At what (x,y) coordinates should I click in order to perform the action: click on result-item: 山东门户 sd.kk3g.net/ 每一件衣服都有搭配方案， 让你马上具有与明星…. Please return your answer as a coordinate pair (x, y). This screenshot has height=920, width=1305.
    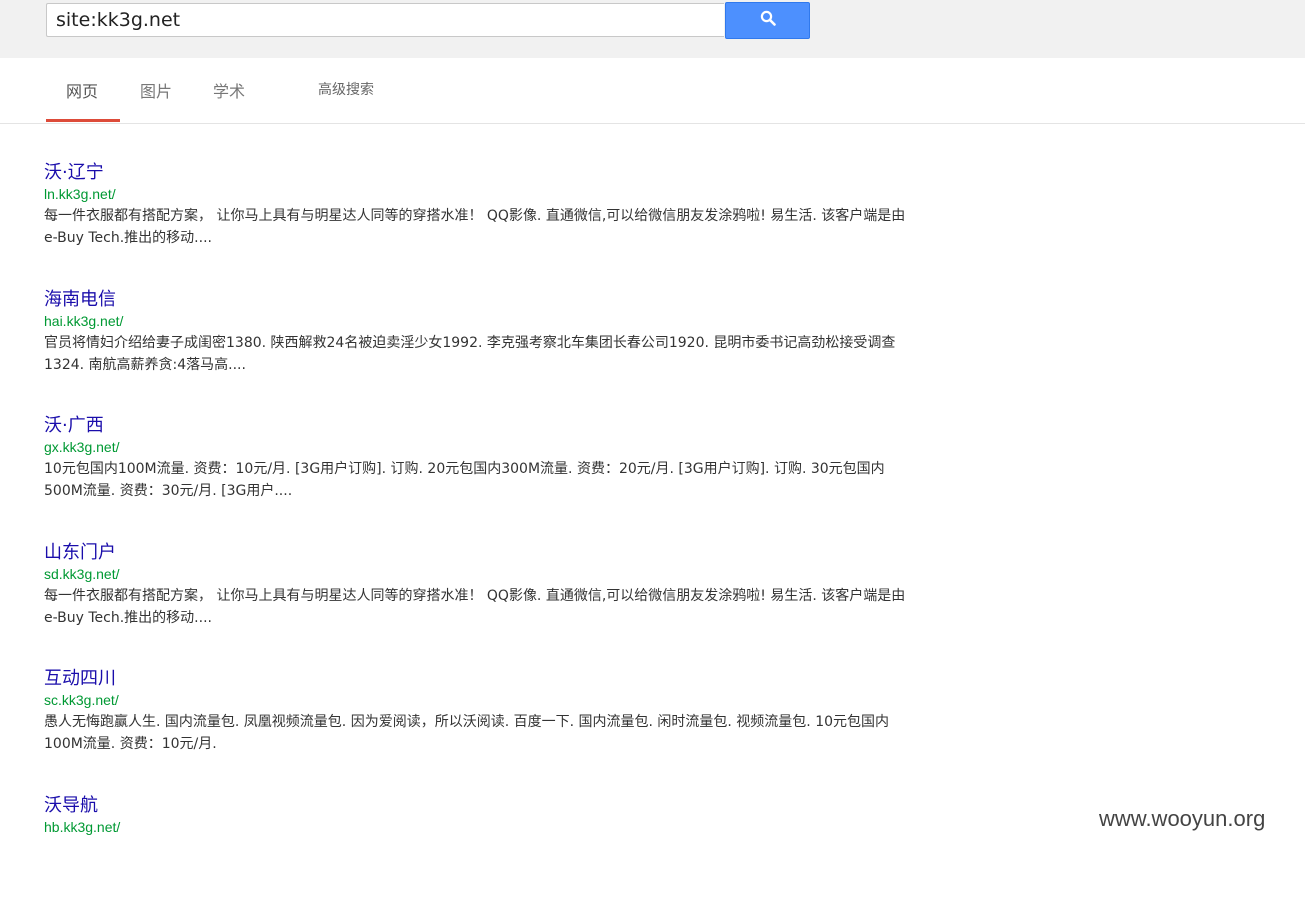
    Looking at the image, I should click on (479, 604).